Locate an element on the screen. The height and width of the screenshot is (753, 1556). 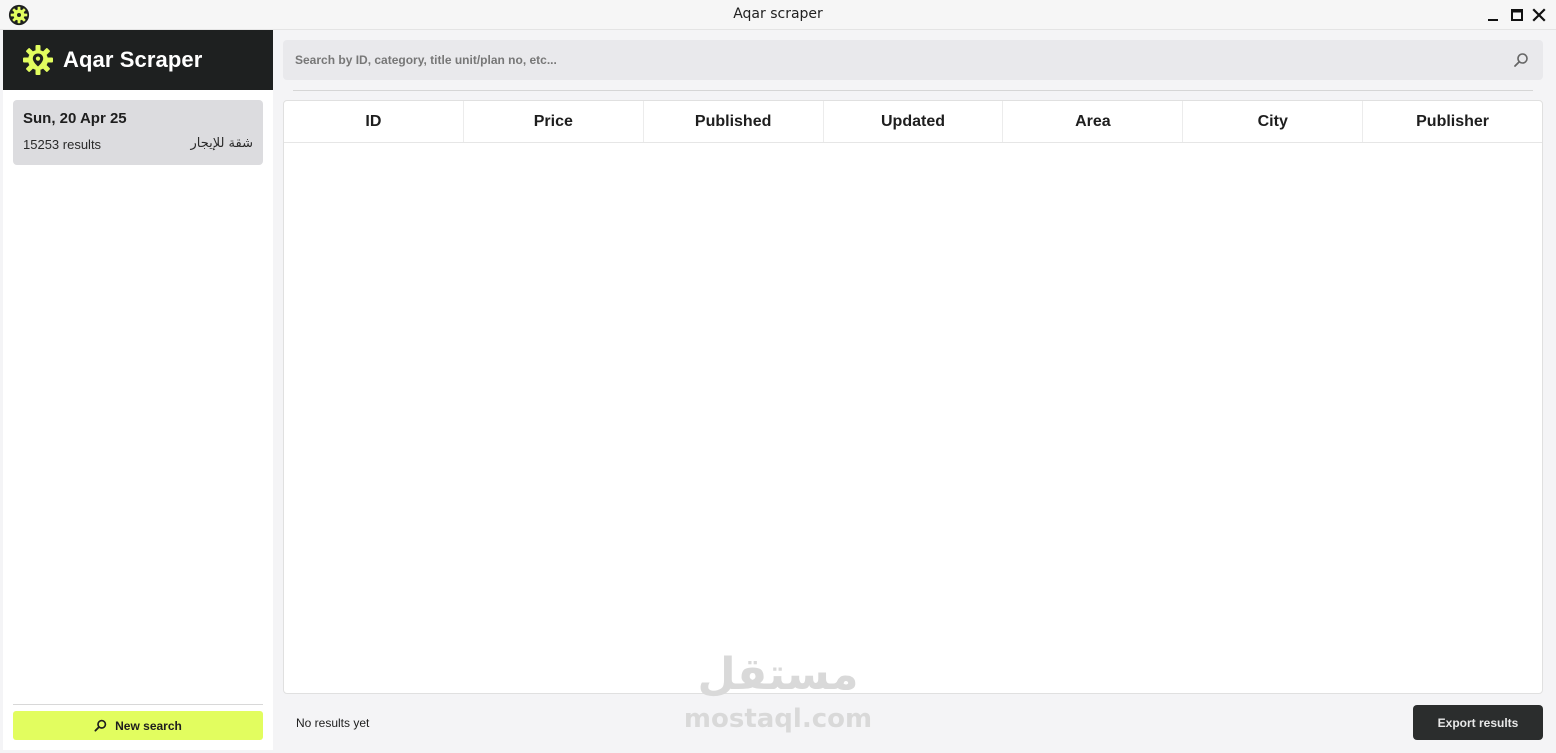
history-item-date: Sun, 20 Apr 25 is located at coordinates (75, 118).